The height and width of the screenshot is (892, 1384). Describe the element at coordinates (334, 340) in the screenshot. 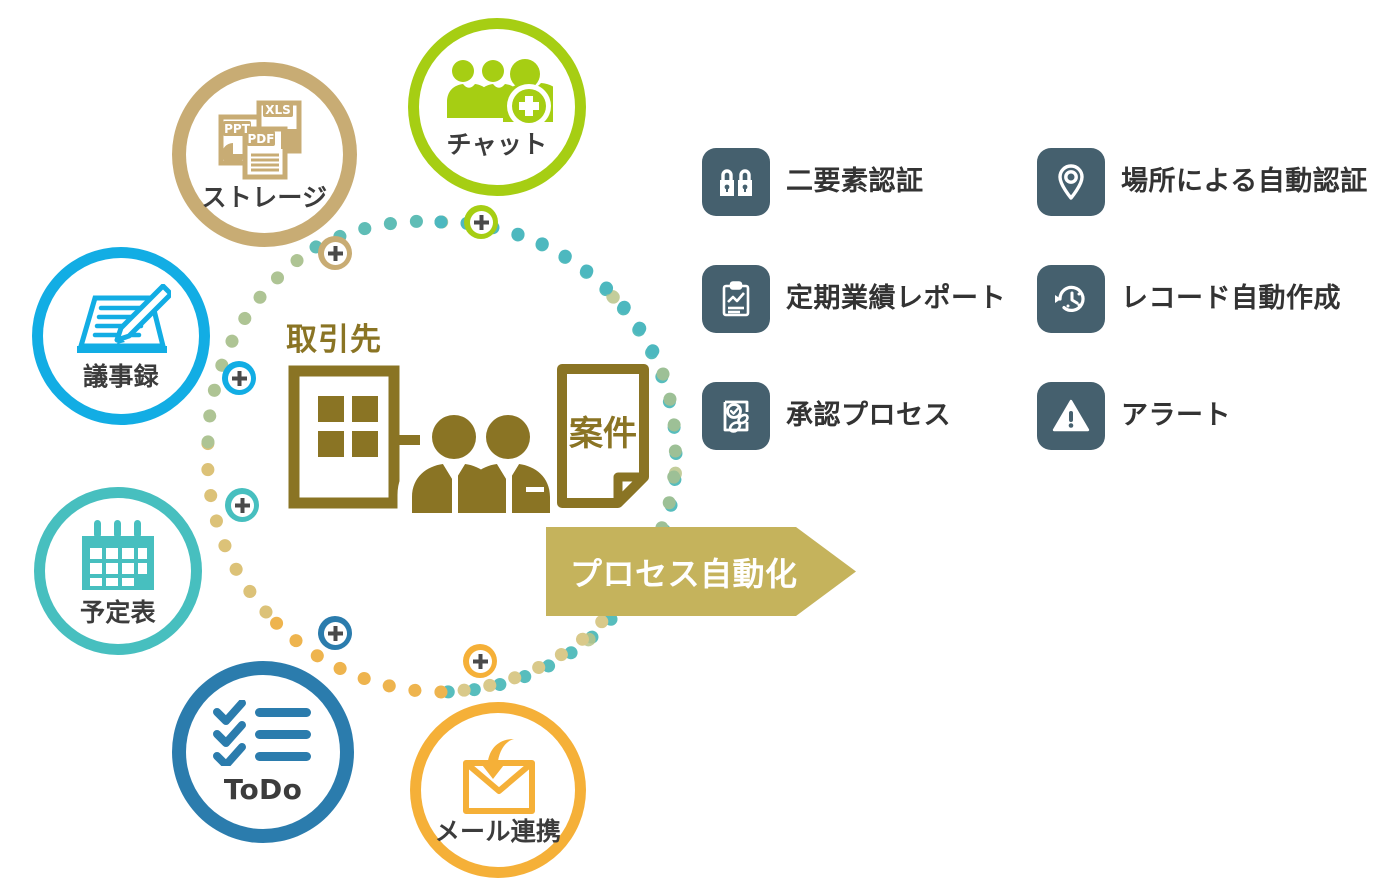

I see `center-title: 取引先` at that location.